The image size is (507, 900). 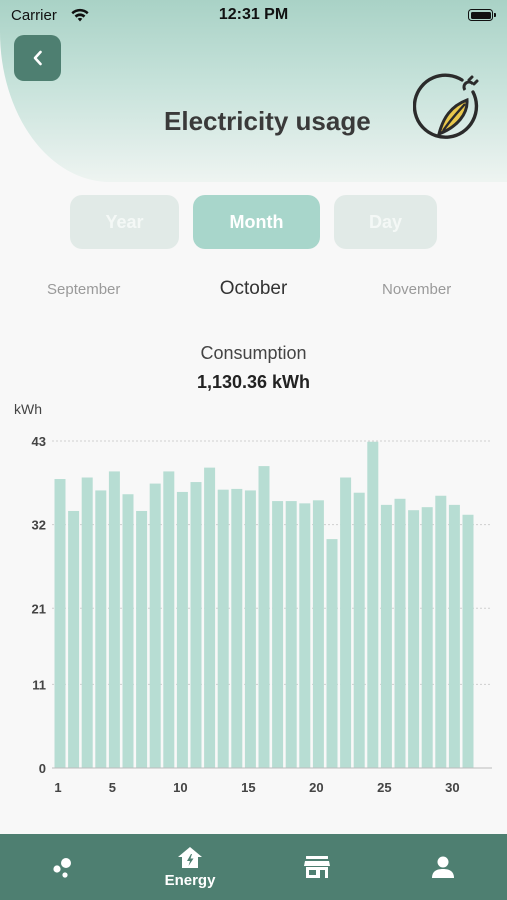 What do you see at coordinates (28, 409) in the screenshot?
I see `y-axis-label: kWh` at bounding box center [28, 409].